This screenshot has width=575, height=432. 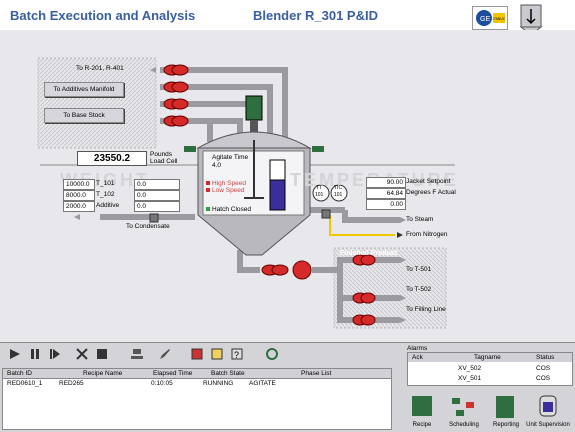 I want to click on recipe-icon, so click(x=422, y=406).